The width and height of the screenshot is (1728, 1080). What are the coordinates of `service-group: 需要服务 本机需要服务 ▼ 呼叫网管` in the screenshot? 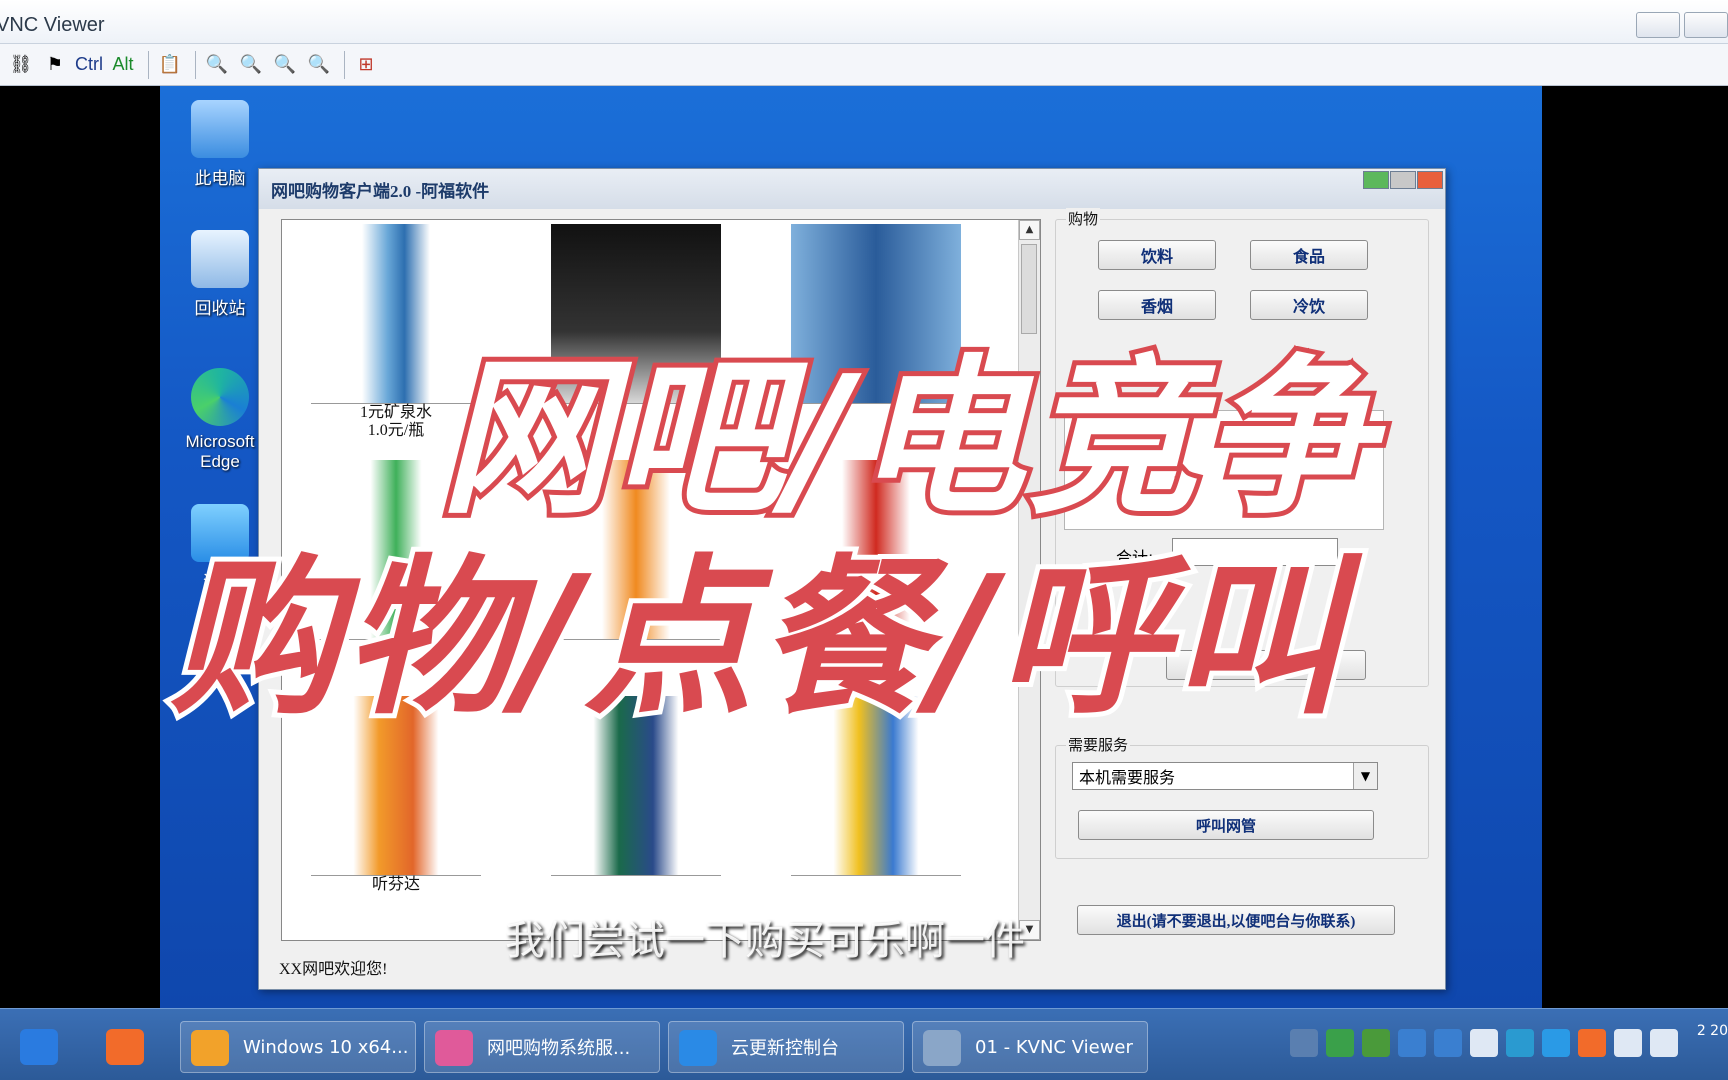 It's located at (1242, 796).